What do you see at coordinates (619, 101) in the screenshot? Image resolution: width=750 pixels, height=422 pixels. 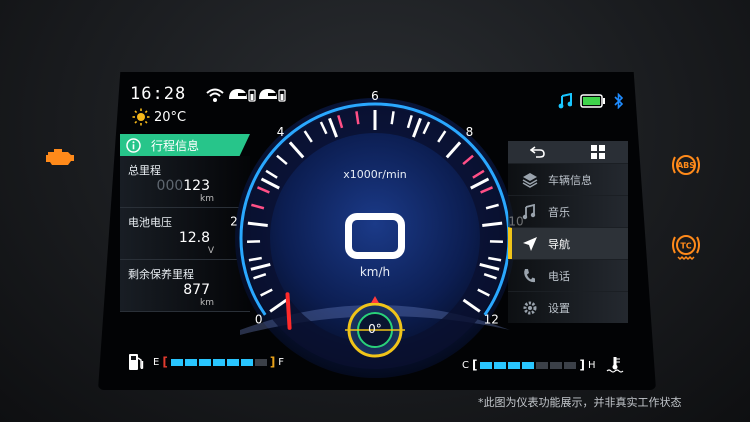 I see `bluetooth-icon` at bounding box center [619, 101].